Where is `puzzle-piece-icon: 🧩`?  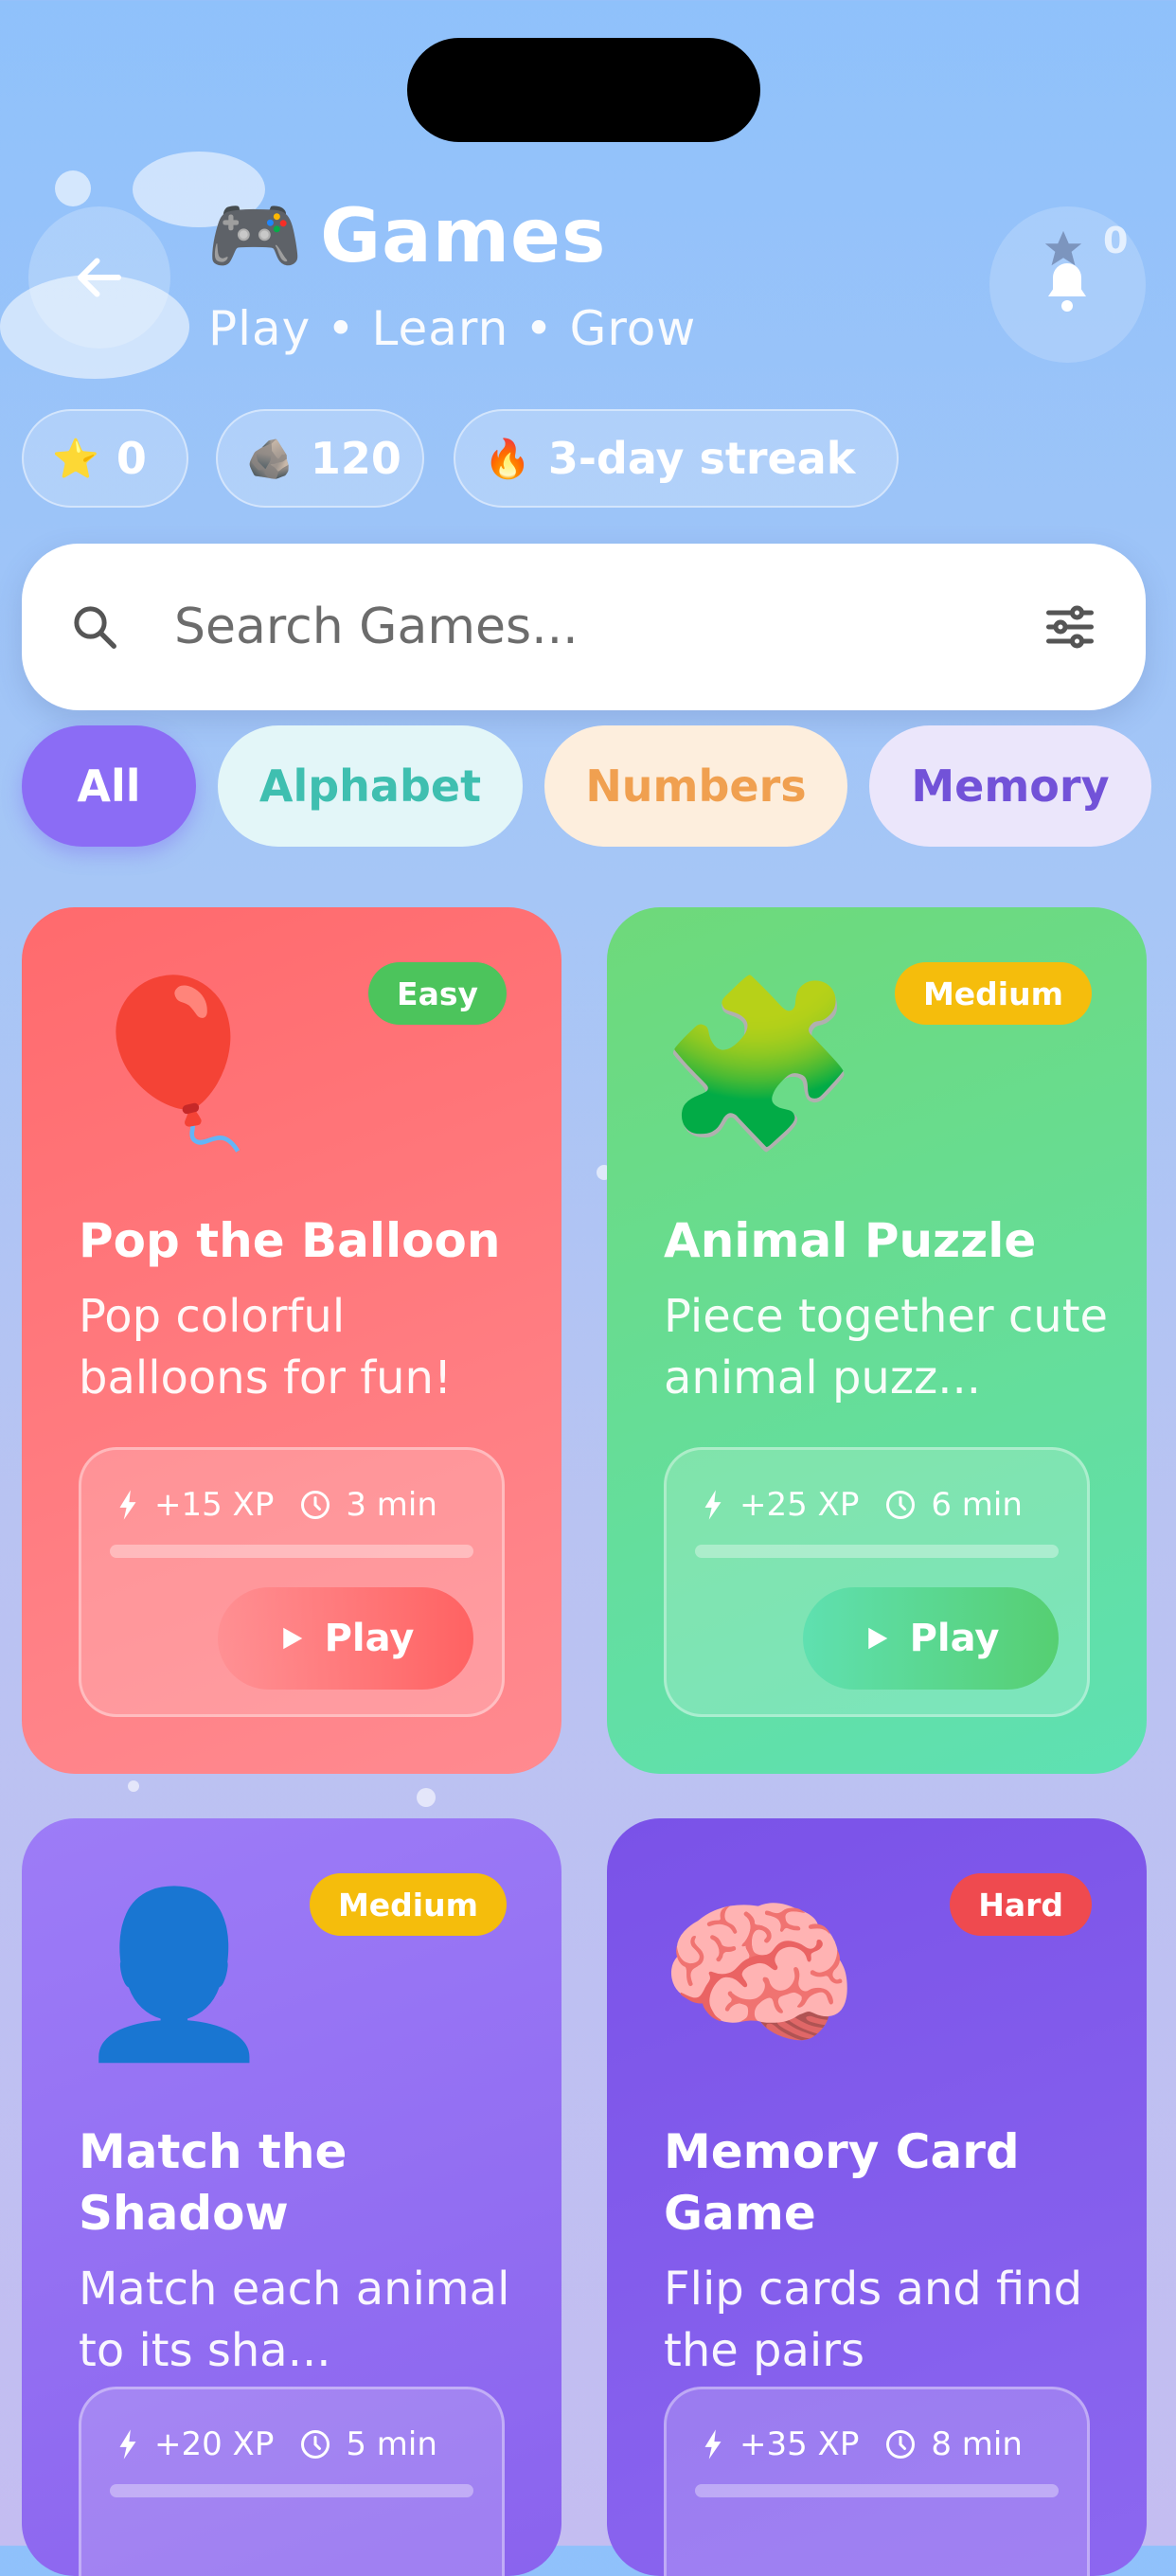
puzzle-piece-icon: 🧩 is located at coordinates (759, 1063).